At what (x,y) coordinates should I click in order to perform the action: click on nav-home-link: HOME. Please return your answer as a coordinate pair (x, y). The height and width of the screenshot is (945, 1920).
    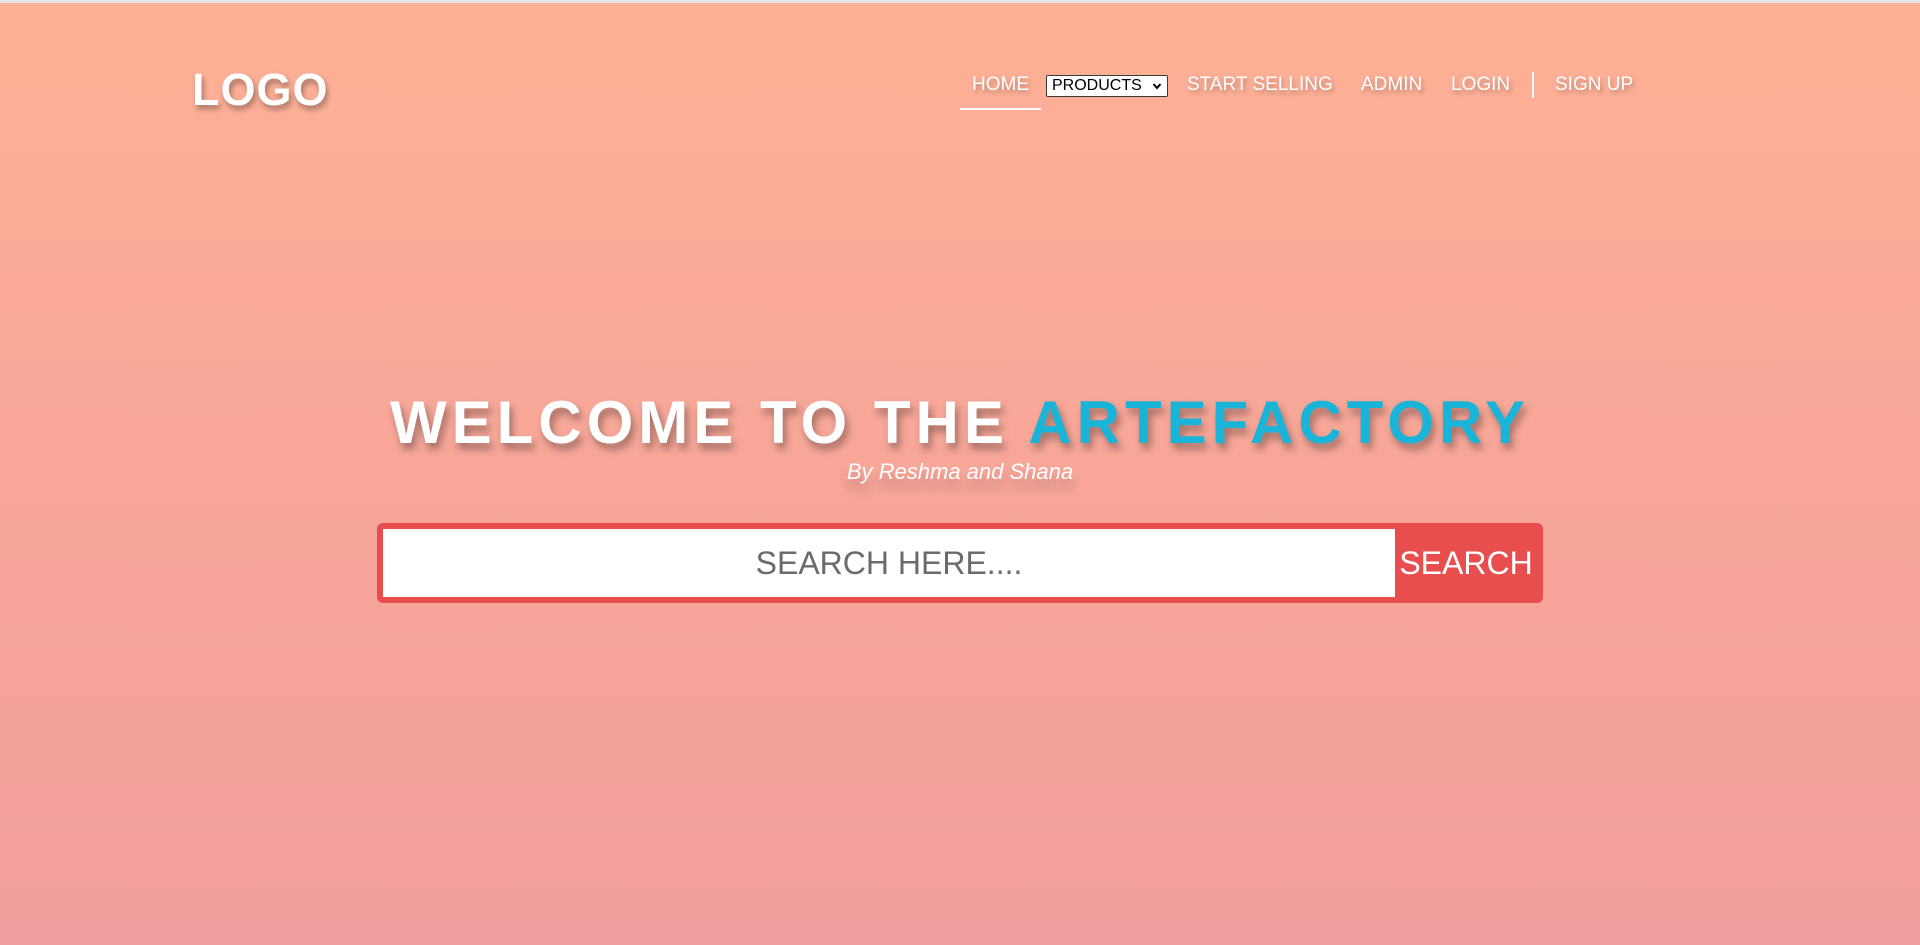
    Looking at the image, I should click on (1000, 91).